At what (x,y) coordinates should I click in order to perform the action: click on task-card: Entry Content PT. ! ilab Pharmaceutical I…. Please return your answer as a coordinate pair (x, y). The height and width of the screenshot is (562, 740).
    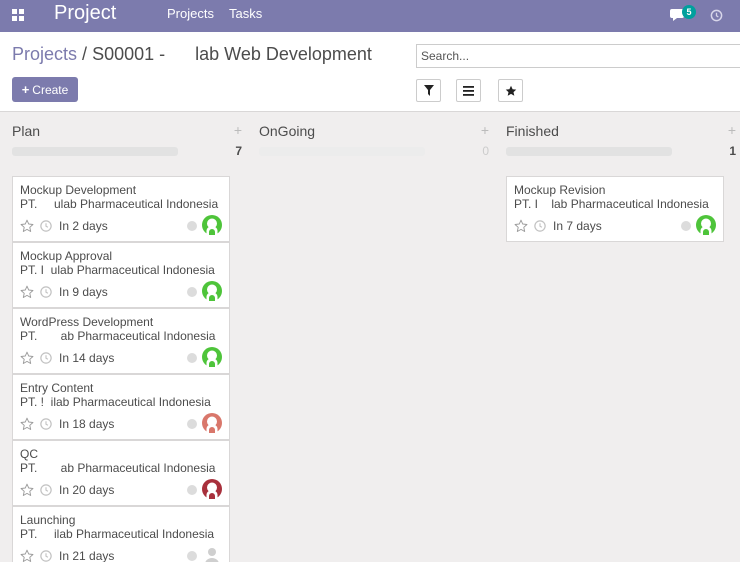
    Looking at the image, I should click on (121, 407).